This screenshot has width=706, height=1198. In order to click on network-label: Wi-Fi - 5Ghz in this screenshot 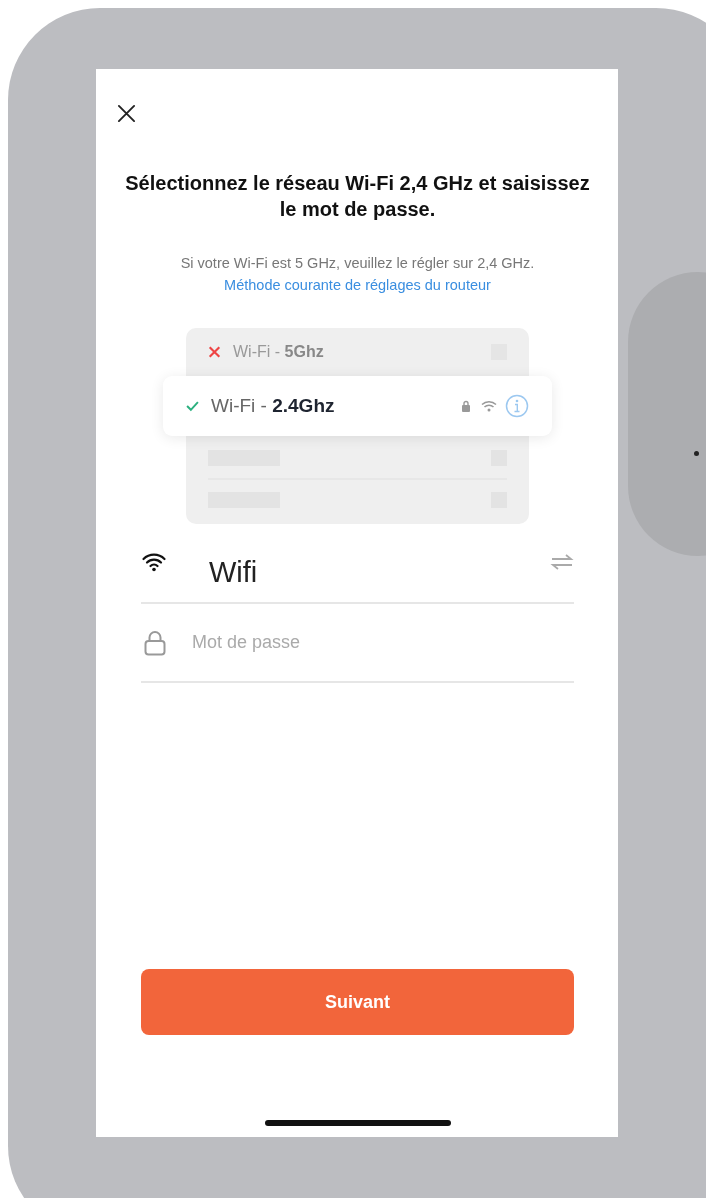, I will do `click(278, 352)`.